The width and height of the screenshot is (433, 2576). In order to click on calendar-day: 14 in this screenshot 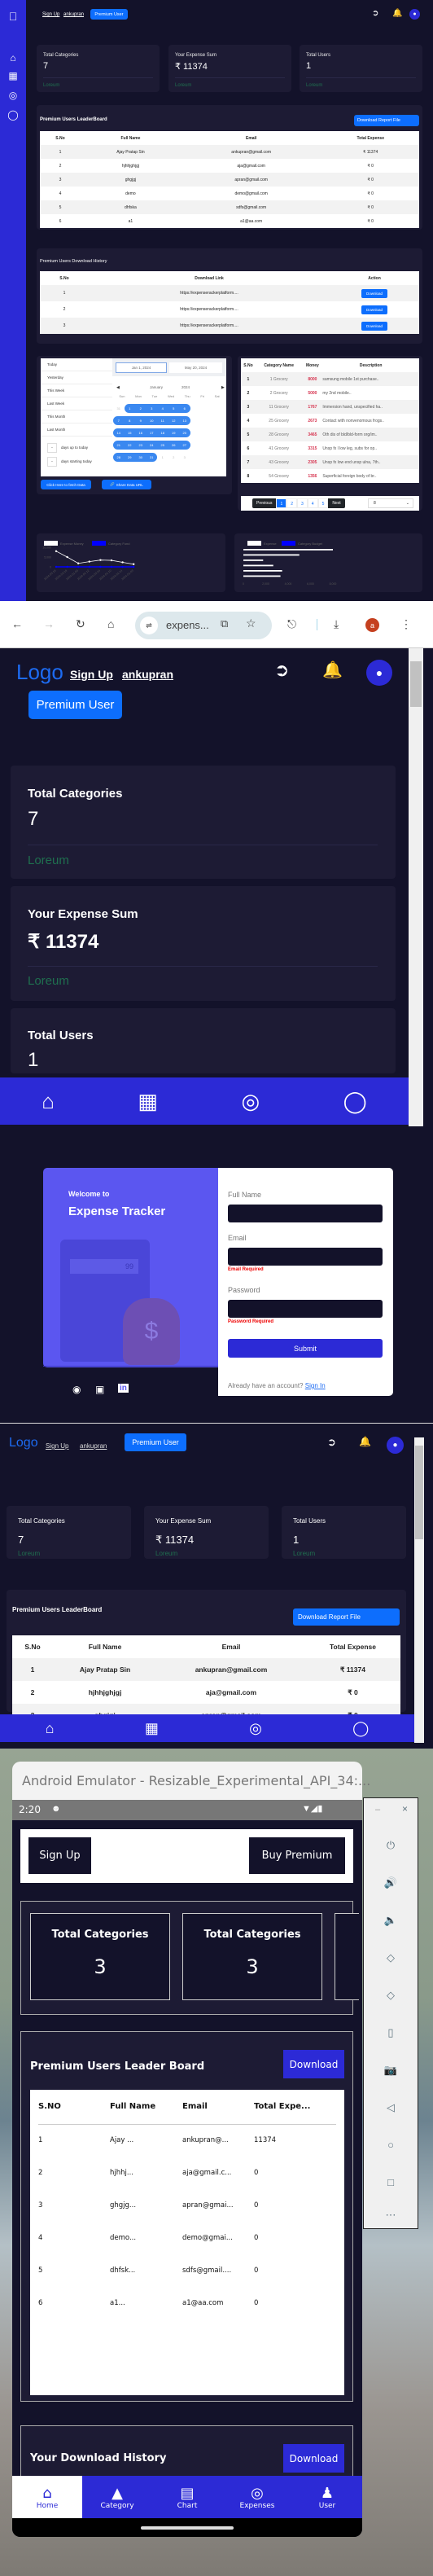, I will do `click(119, 432)`.